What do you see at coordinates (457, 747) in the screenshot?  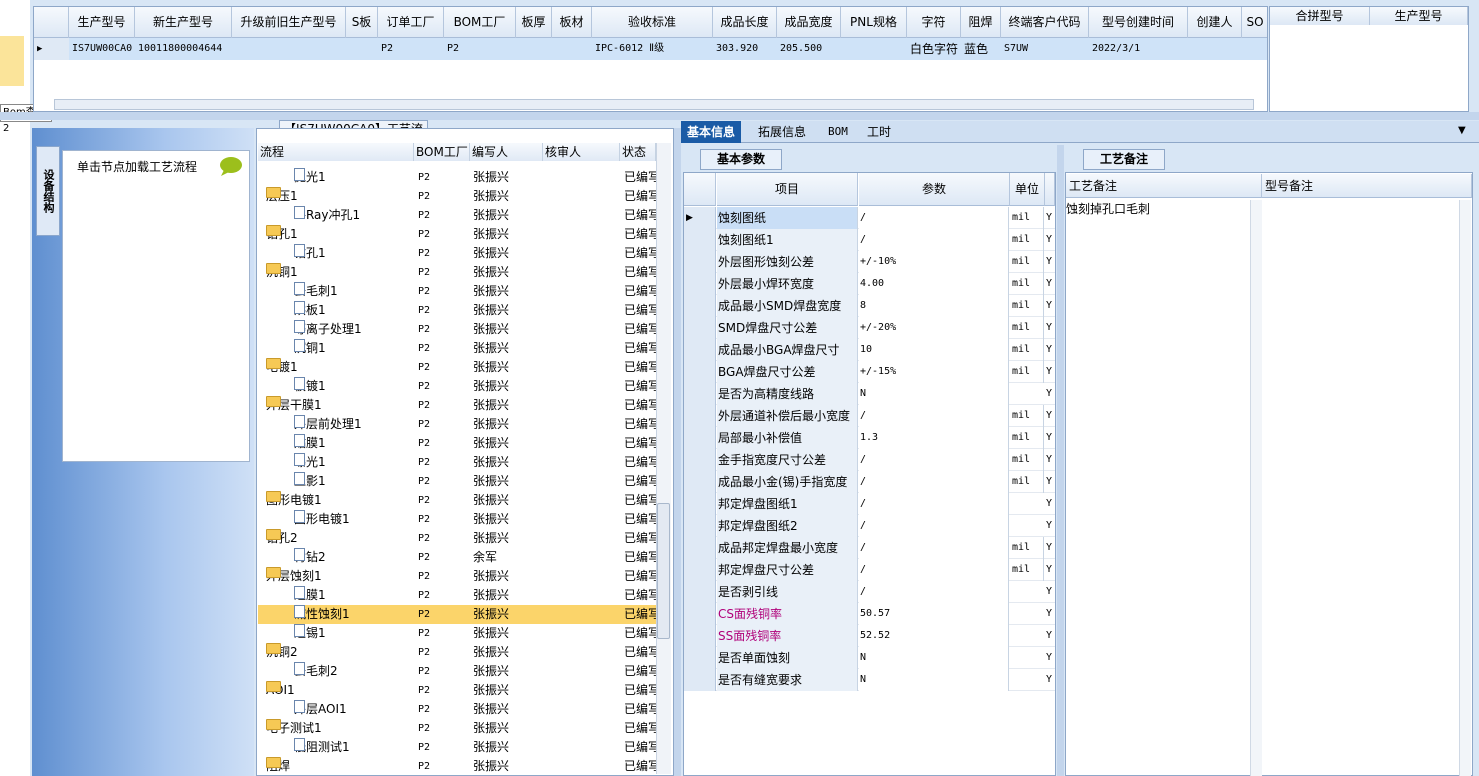 I see `tree-row: 低阻测试1 P2 张振兴 已编写` at bounding box center [457, 747].